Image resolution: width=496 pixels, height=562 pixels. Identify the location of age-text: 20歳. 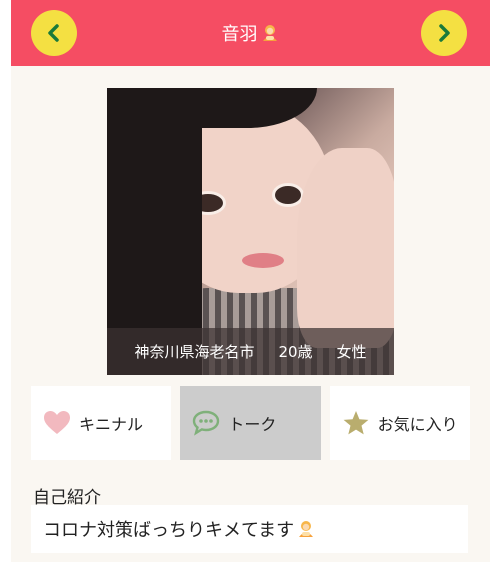
(295, 352).